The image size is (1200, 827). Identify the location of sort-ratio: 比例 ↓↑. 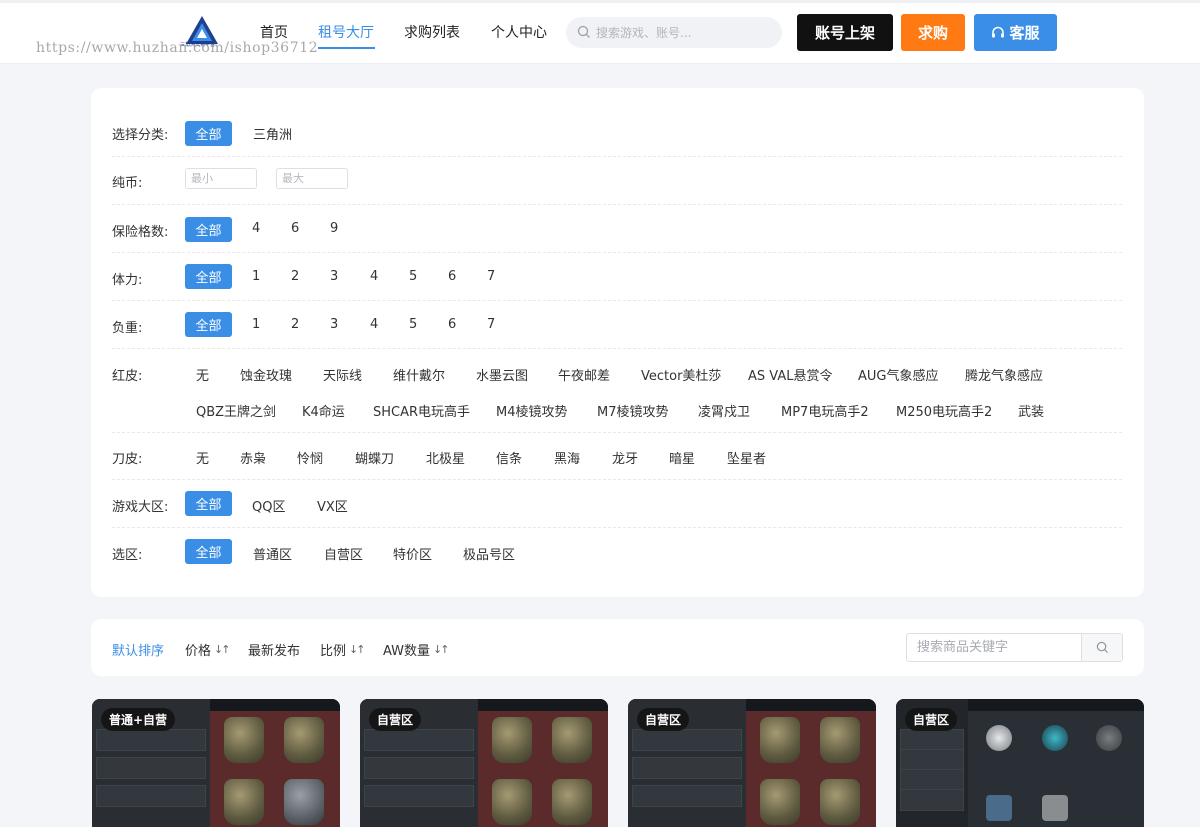
(343, 649).